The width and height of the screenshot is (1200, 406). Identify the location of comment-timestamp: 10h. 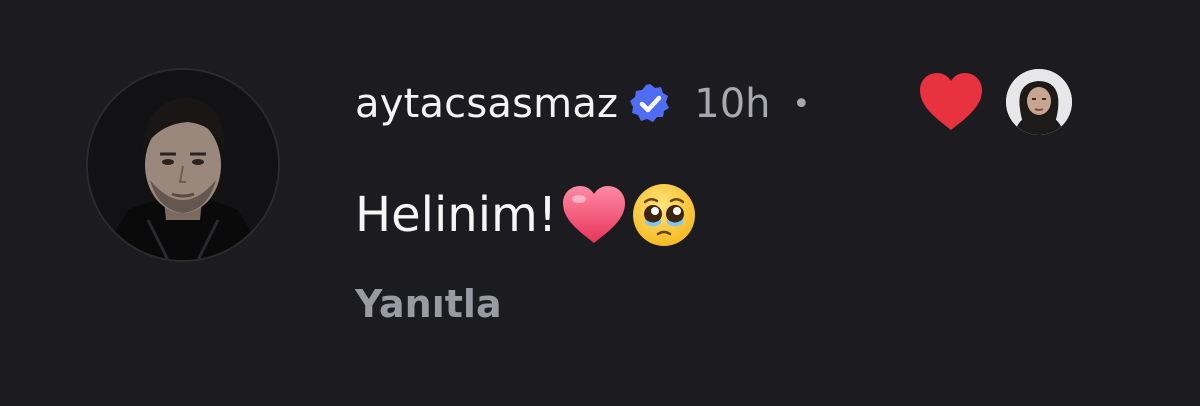
(732, 104).